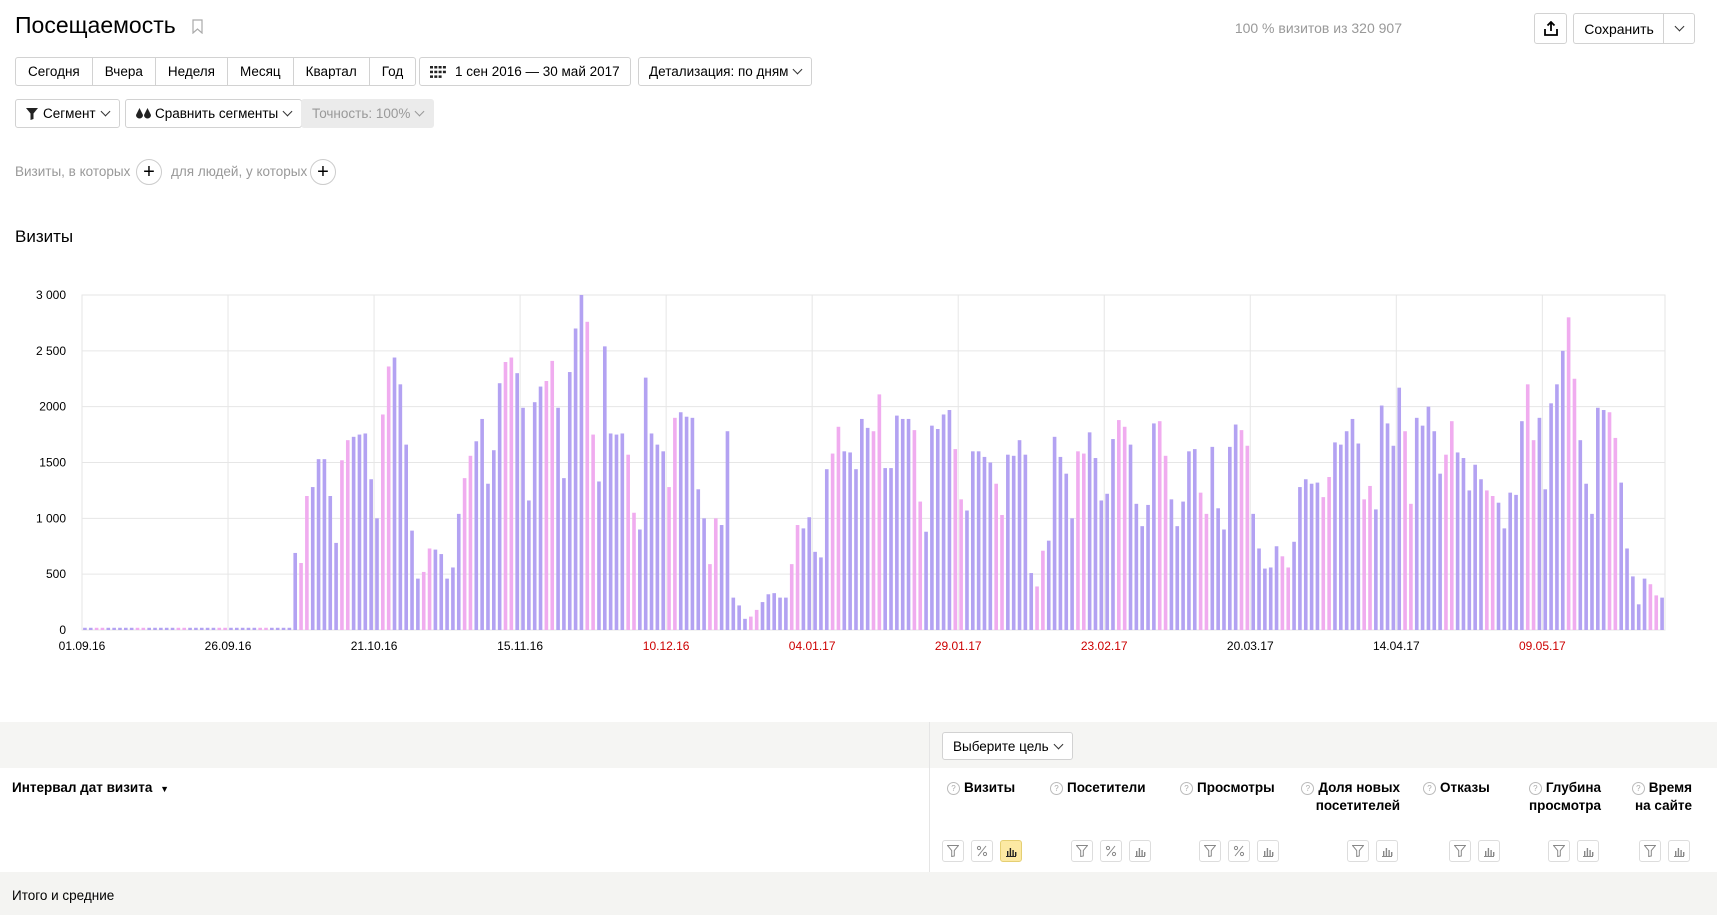 Image resolution: width=1717 pixels, height=915 pixels. What do you see at coordinates (67, 113) in the screenshot?
I see `segment-button: Сегмент` at bounding box center [67, 113].